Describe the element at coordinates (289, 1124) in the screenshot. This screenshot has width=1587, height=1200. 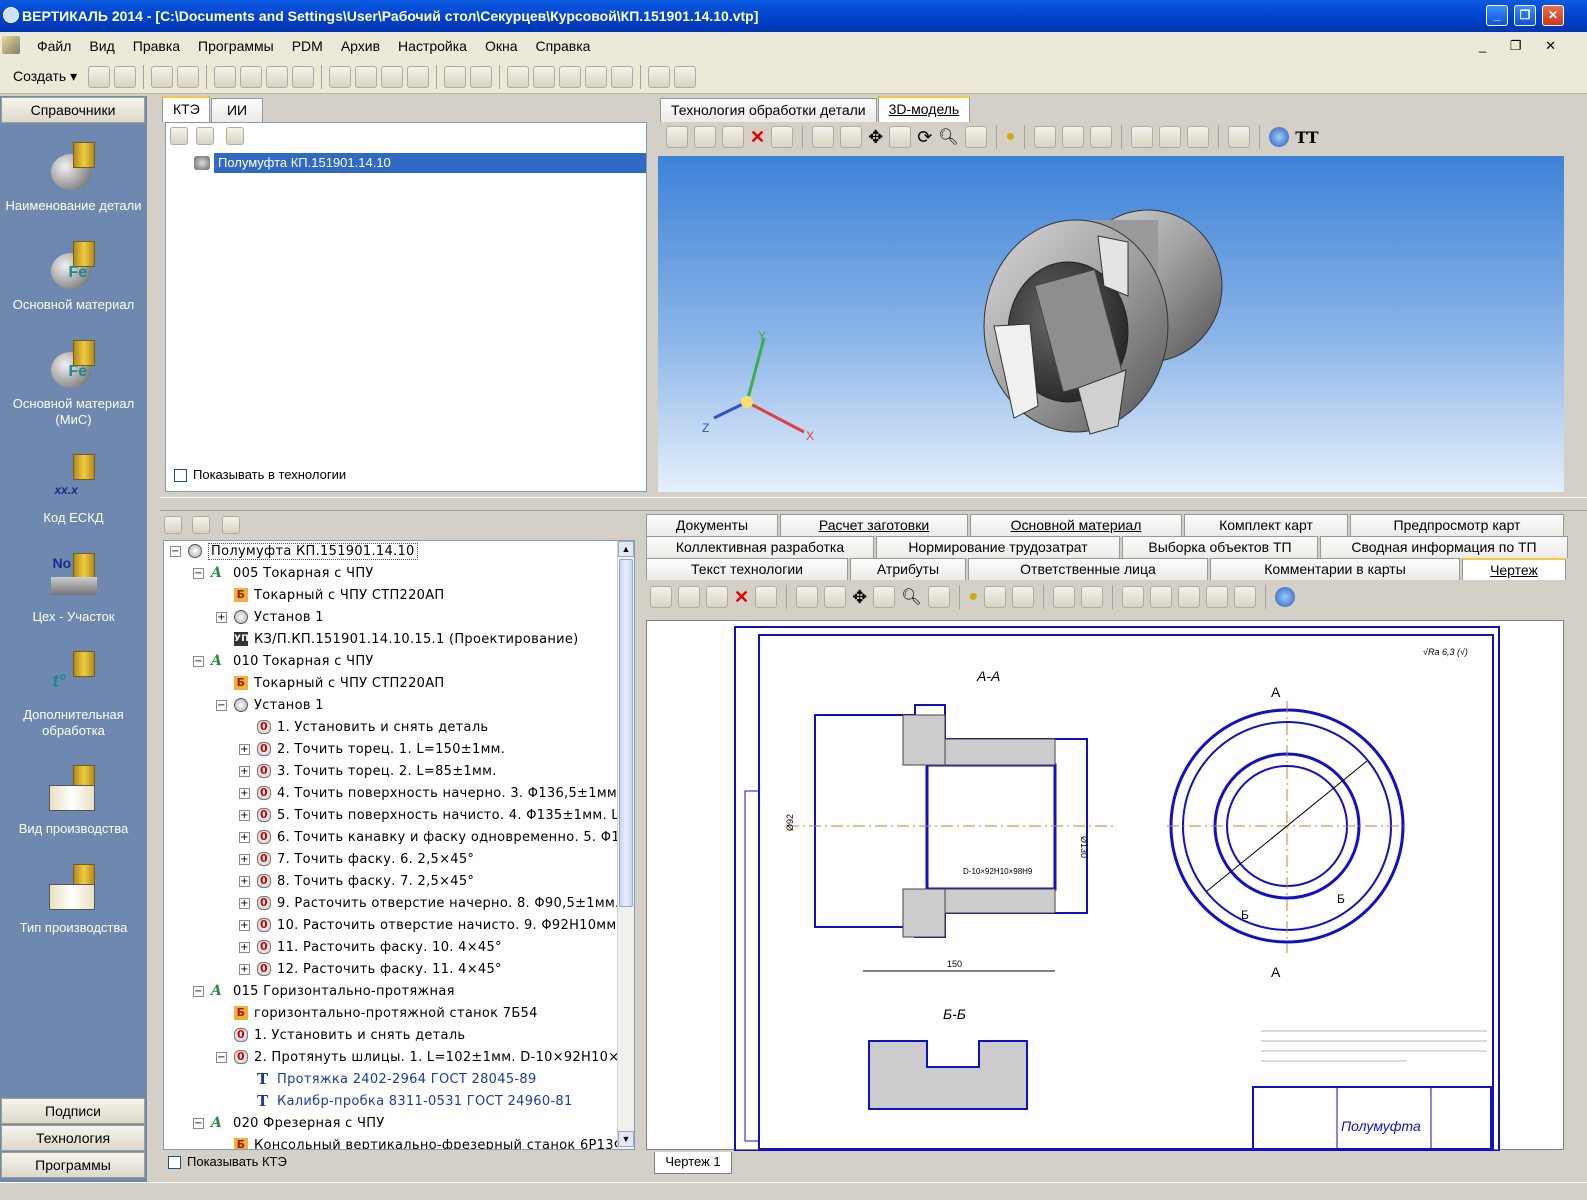
I see `tree-row: − A 020 Фрезерная с ЧПУ` at that location.